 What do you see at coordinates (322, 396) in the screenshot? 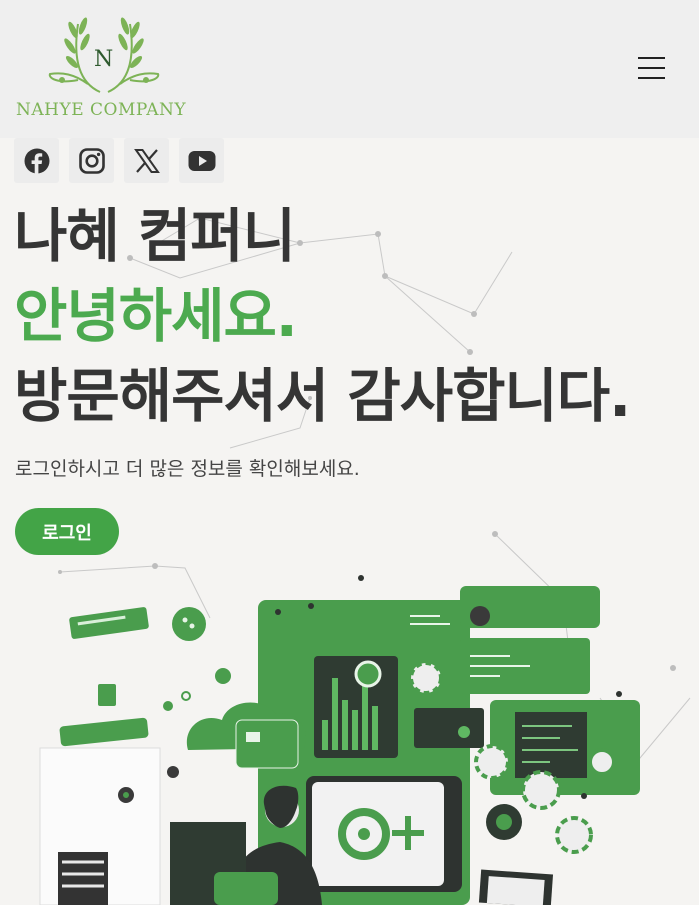
I see `hero-thanks: 방문해주셔서 감사합니다.` at bounding box center [322, 396].